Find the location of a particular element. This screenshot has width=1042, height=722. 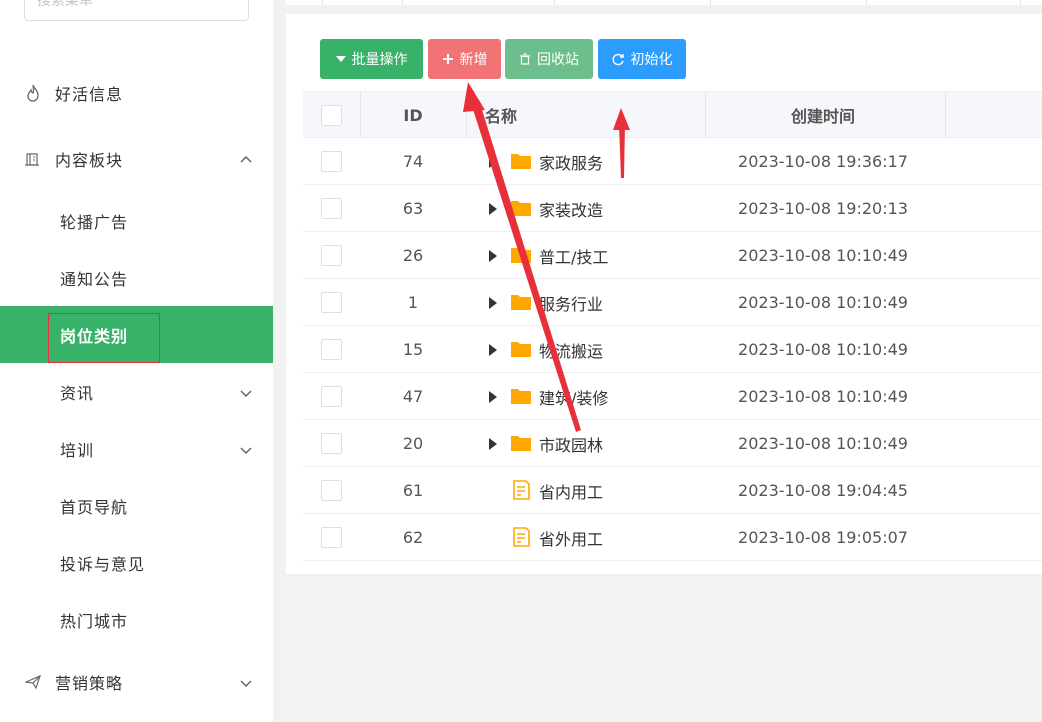

table-row: 61 省内用工 2023-10-08 19:04:45 is located at coordinates (672, 490).